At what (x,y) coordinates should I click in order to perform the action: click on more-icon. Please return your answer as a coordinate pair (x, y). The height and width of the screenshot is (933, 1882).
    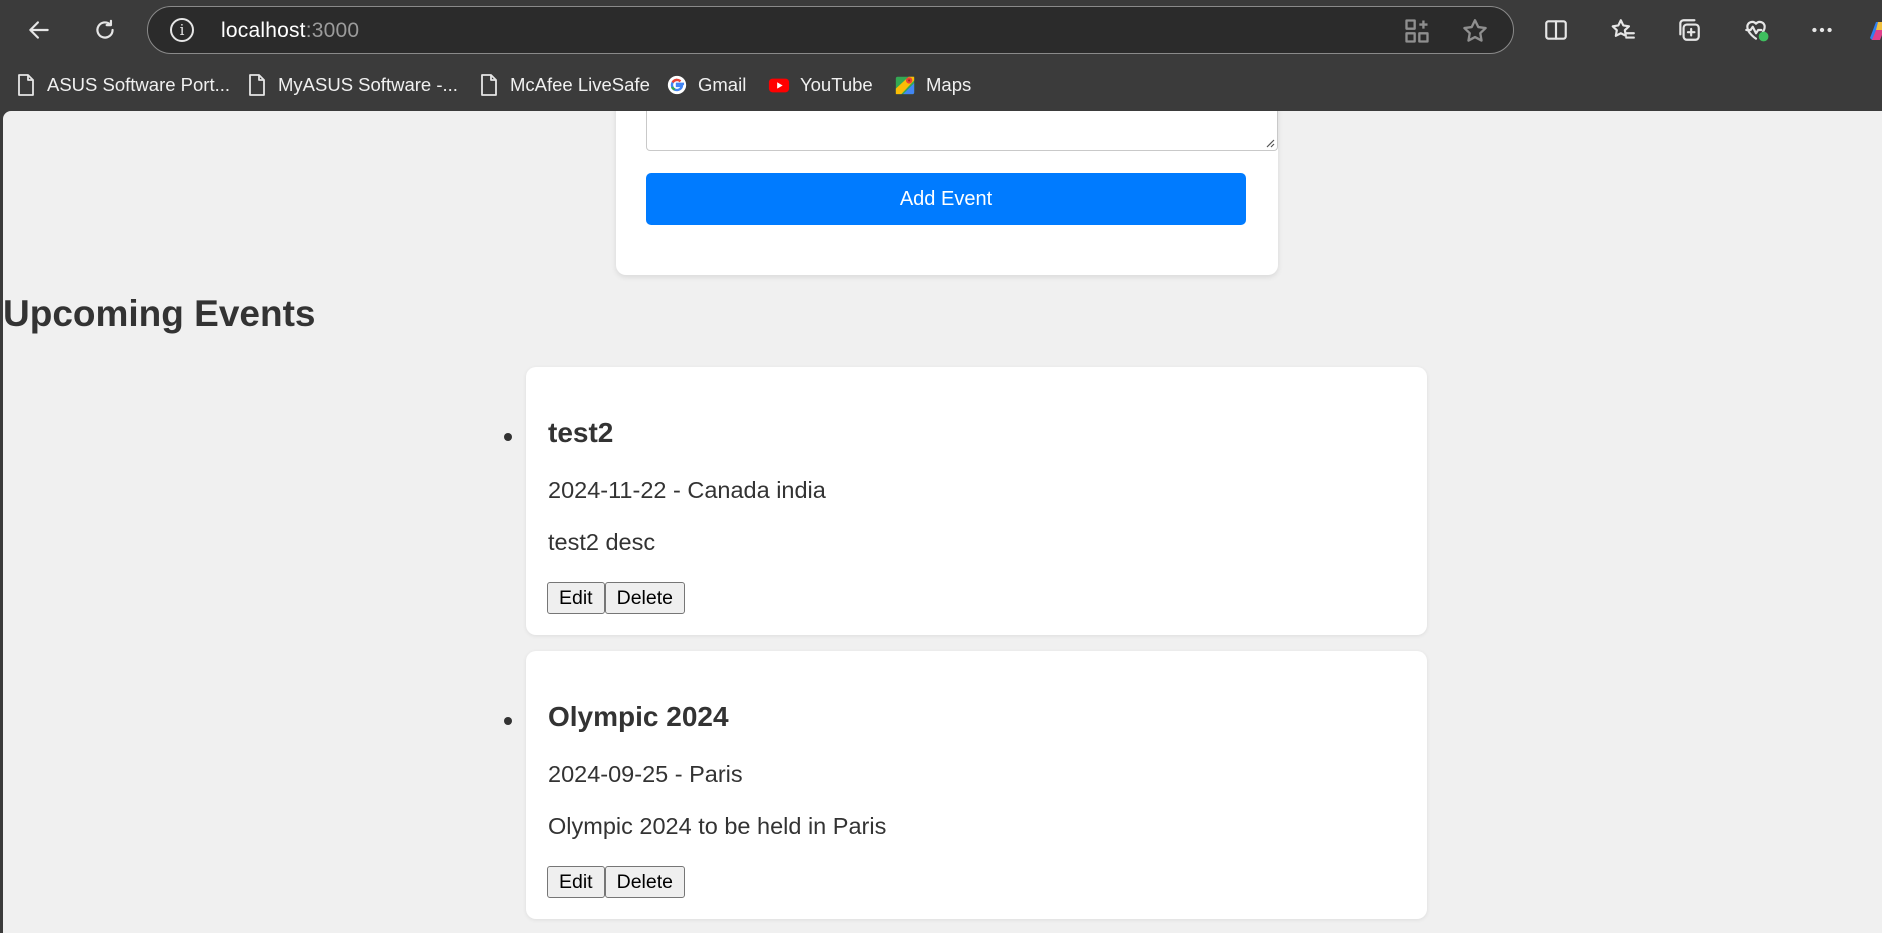
    Looking at the image, I should click on (1822, 30).